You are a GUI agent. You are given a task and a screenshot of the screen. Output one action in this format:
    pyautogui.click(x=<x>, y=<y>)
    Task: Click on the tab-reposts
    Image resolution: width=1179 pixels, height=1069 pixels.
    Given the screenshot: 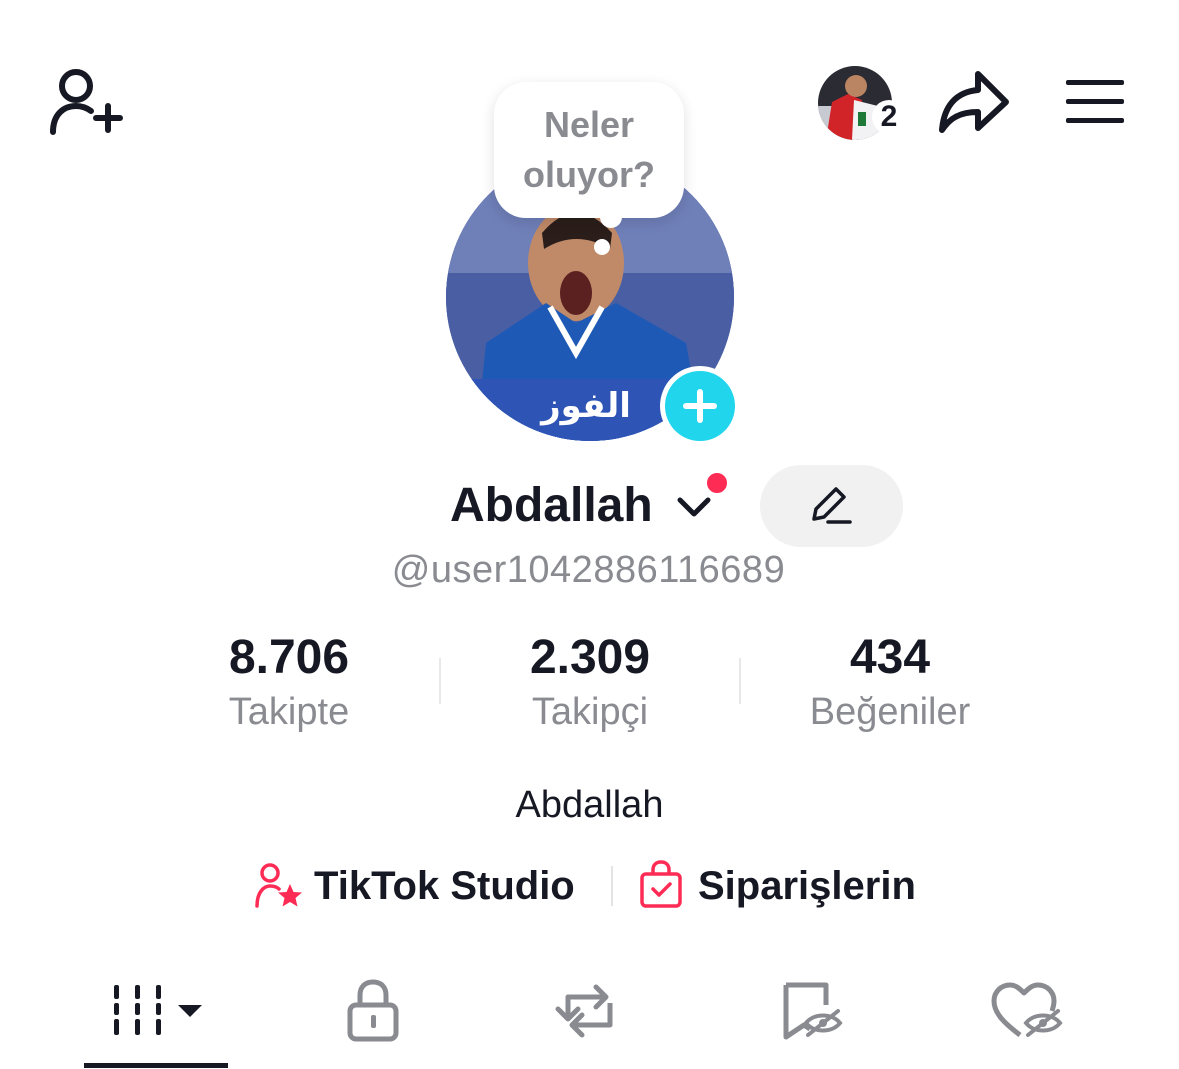 What is the action you would take?
    pyautogui.click(x=589, y=1020)
    